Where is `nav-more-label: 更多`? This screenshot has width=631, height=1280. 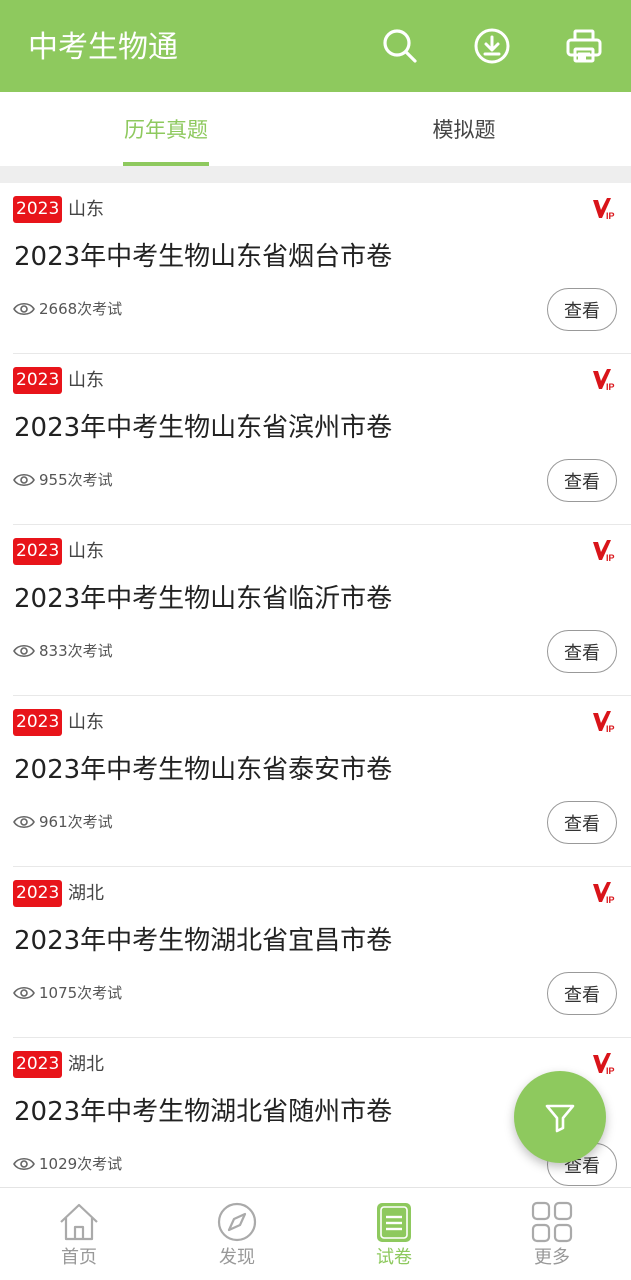
nav-more-label: 更多 is located at coordinates (552, 1257).